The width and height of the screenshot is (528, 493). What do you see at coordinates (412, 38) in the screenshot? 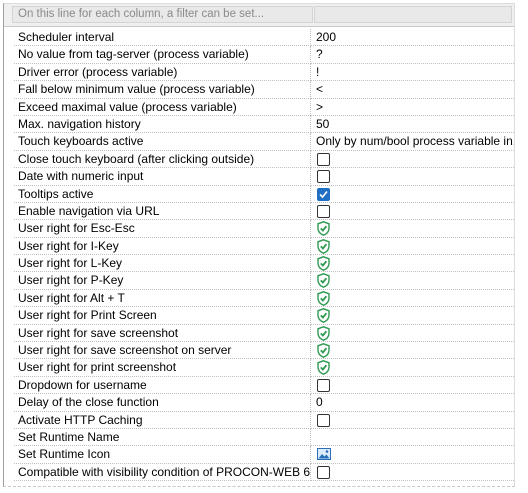
I see `property-value: 200` at bounding box center [412, 38].